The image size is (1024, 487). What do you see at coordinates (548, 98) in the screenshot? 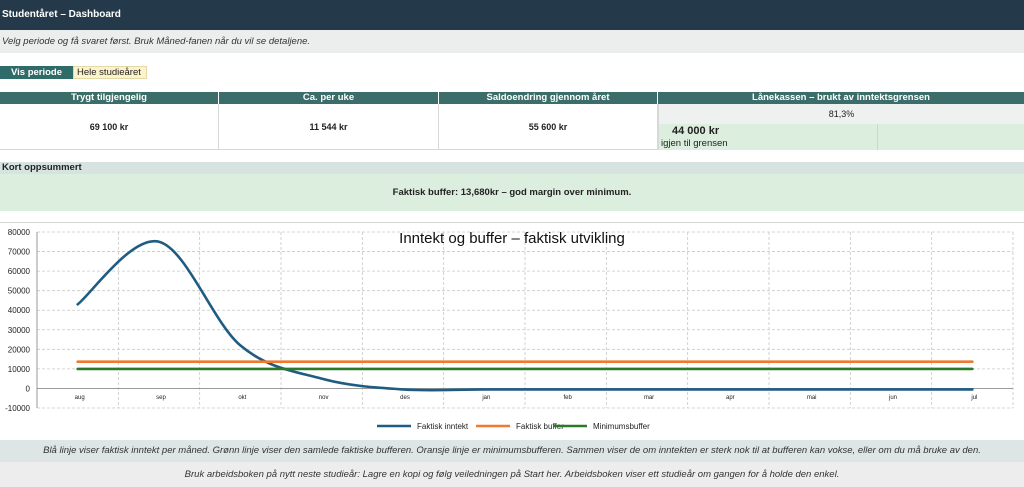
I see `kpi-header-balance-change: Saldoendring gjennom året` at bounding box center [548, 98].